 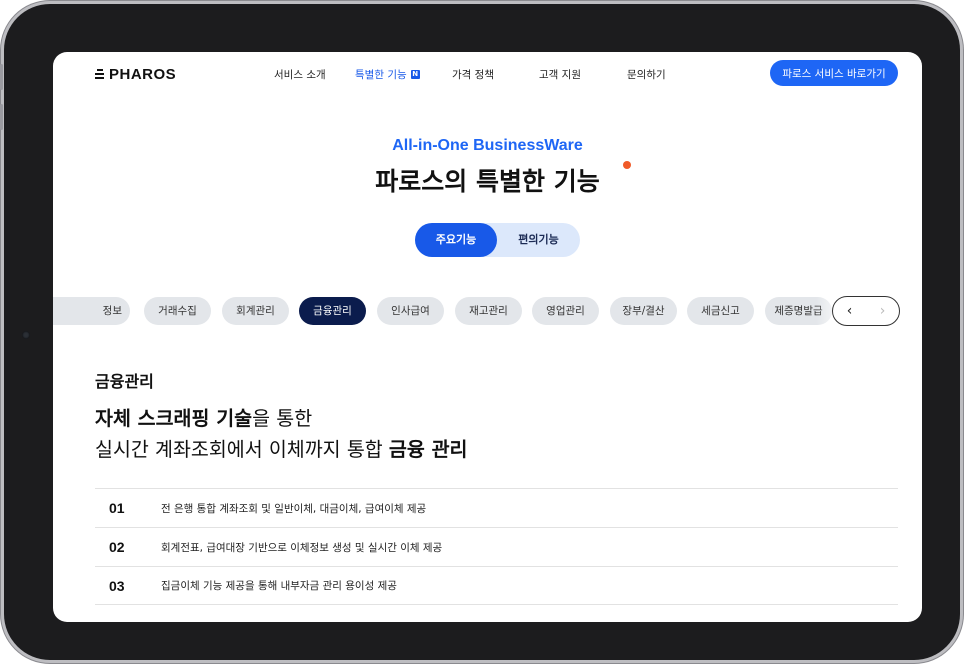 What do you see at coordinates (834, 73) in the screenshot?
I see `go-to-service-button: 파로스 서비스 바로가기` at bounding box center [834, 73].